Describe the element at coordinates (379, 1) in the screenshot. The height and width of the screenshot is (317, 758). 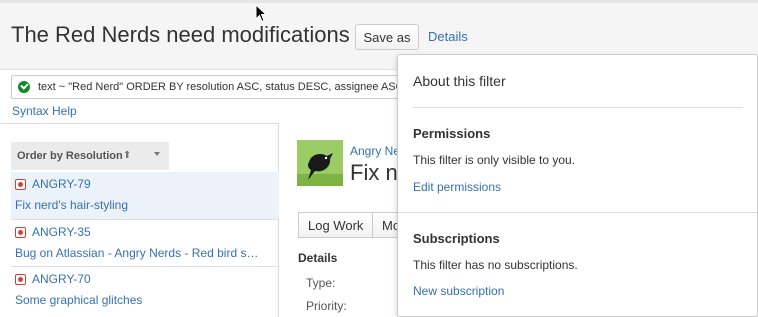
I see `top-divider` at that location.